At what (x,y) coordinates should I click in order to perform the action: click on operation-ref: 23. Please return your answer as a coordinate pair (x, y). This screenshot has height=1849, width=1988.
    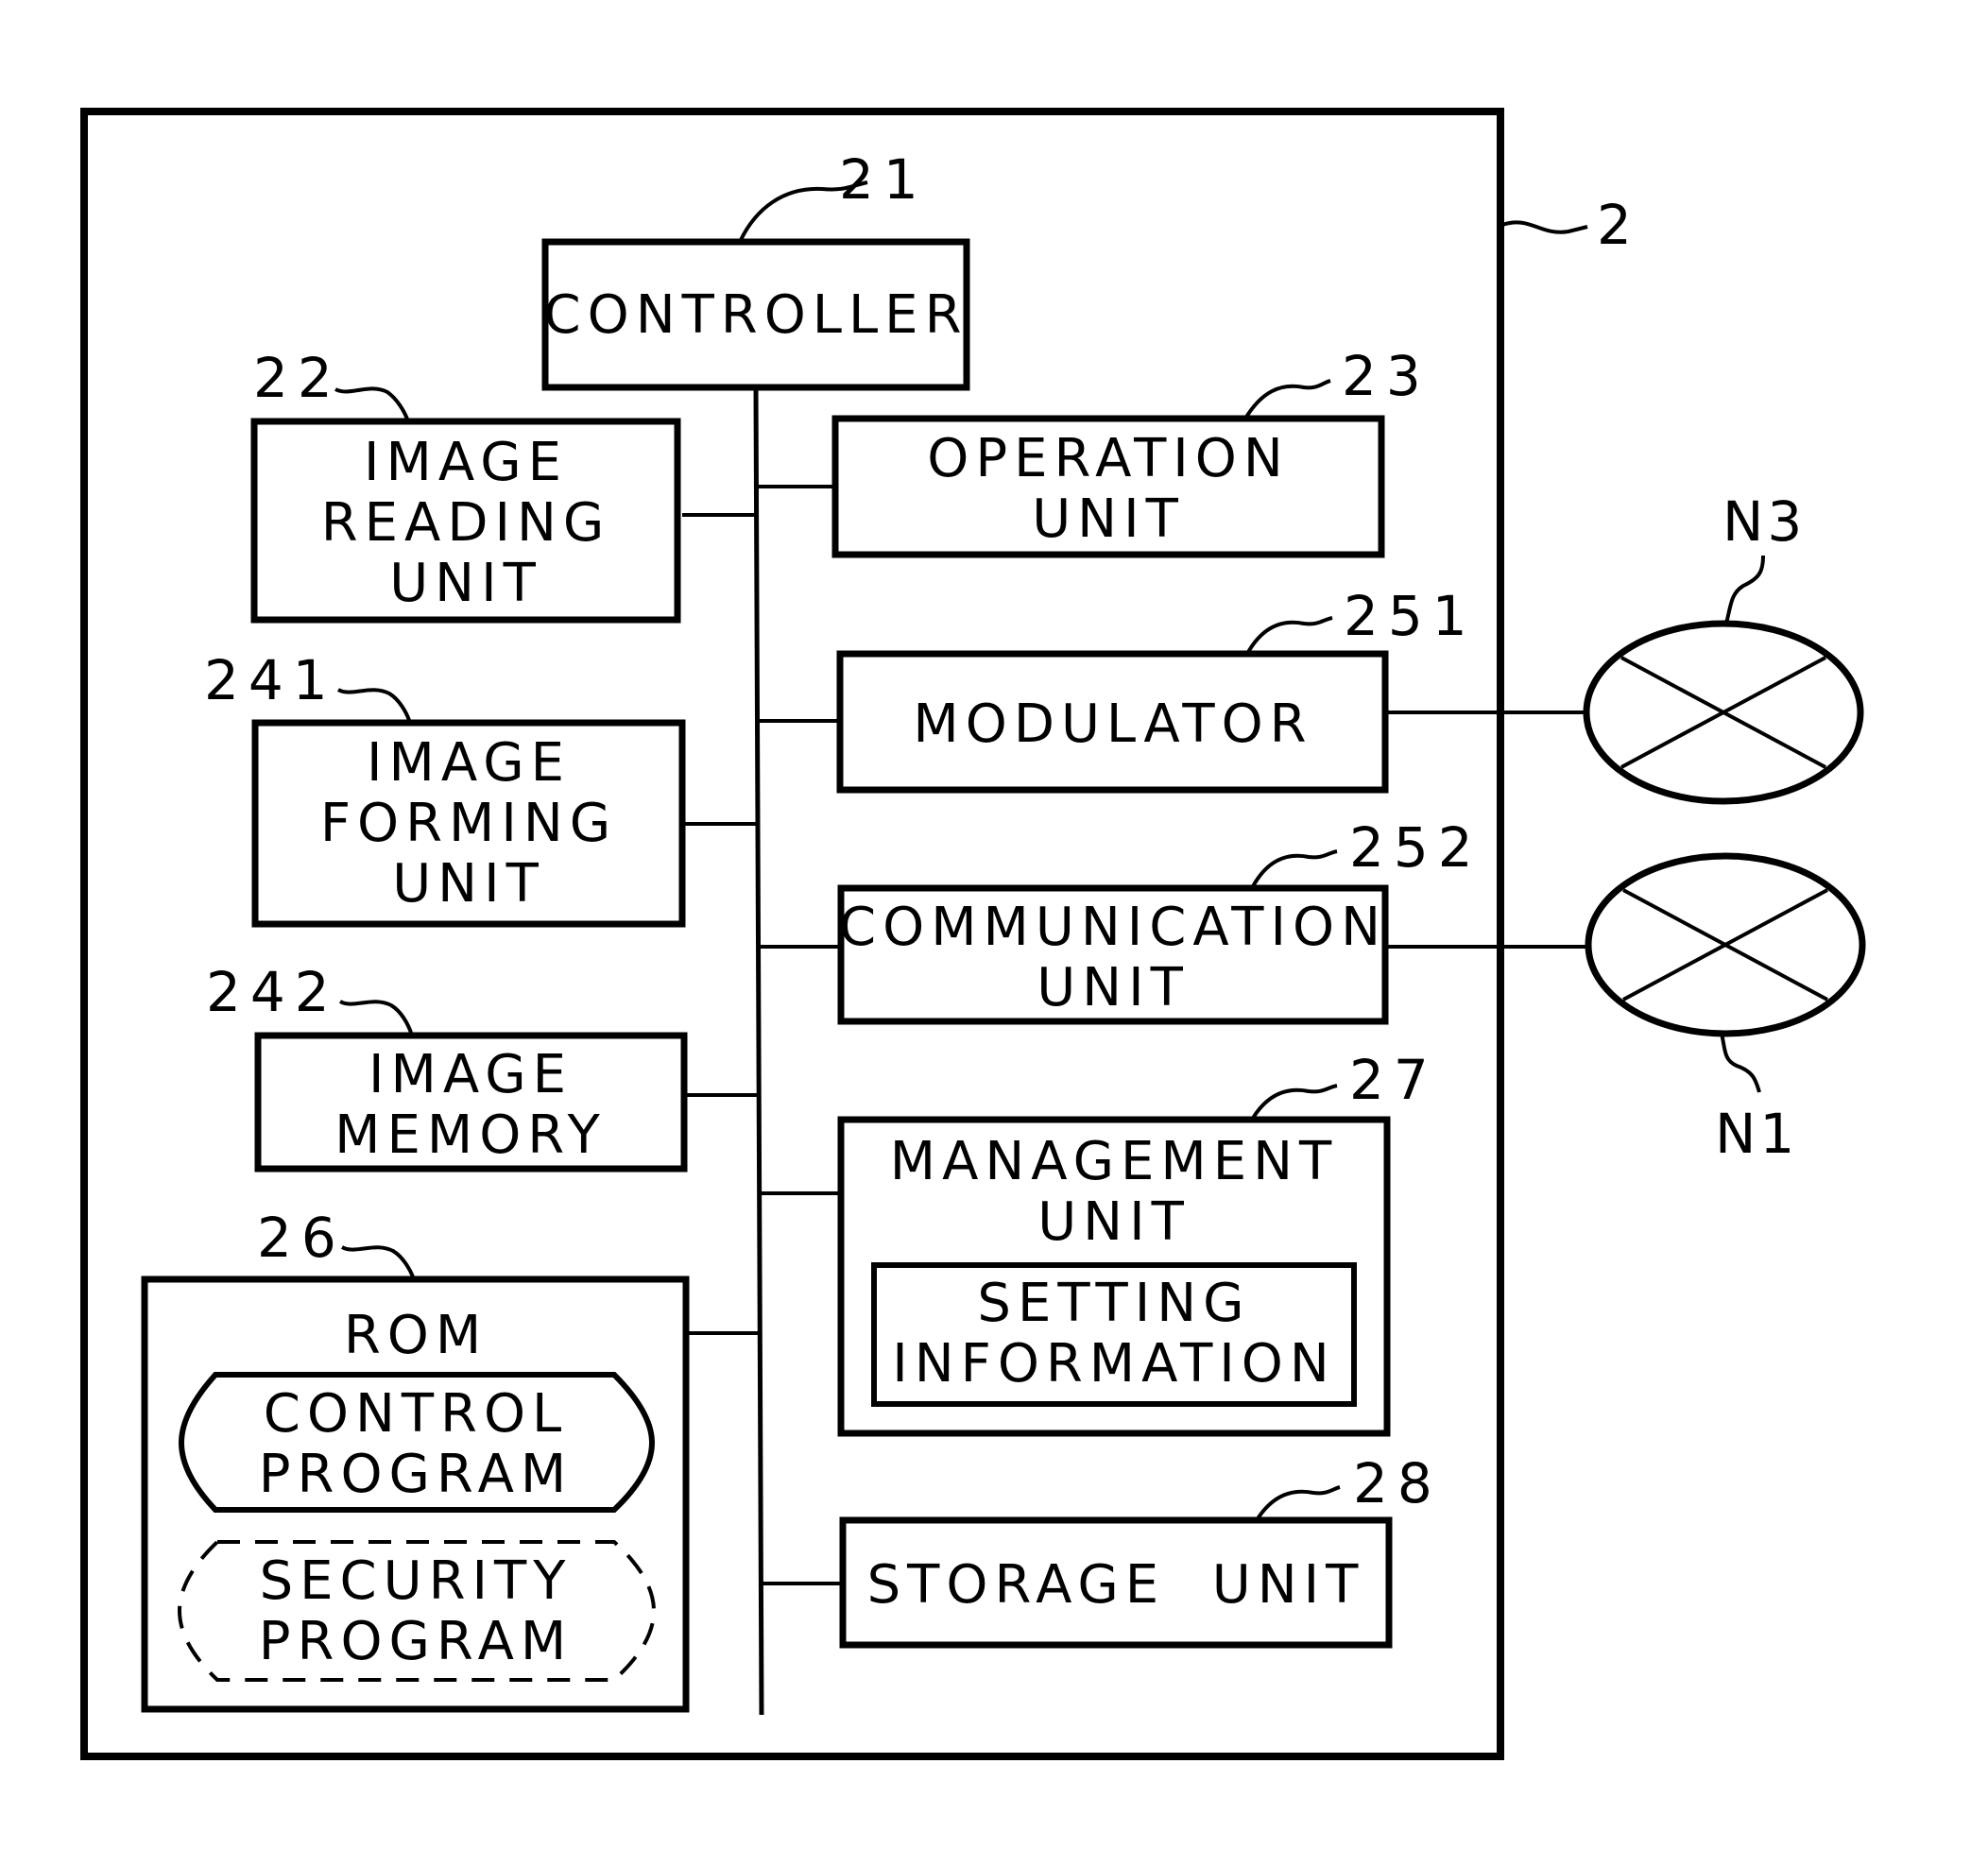
    Looking at the image, I should click on (1386, 376).